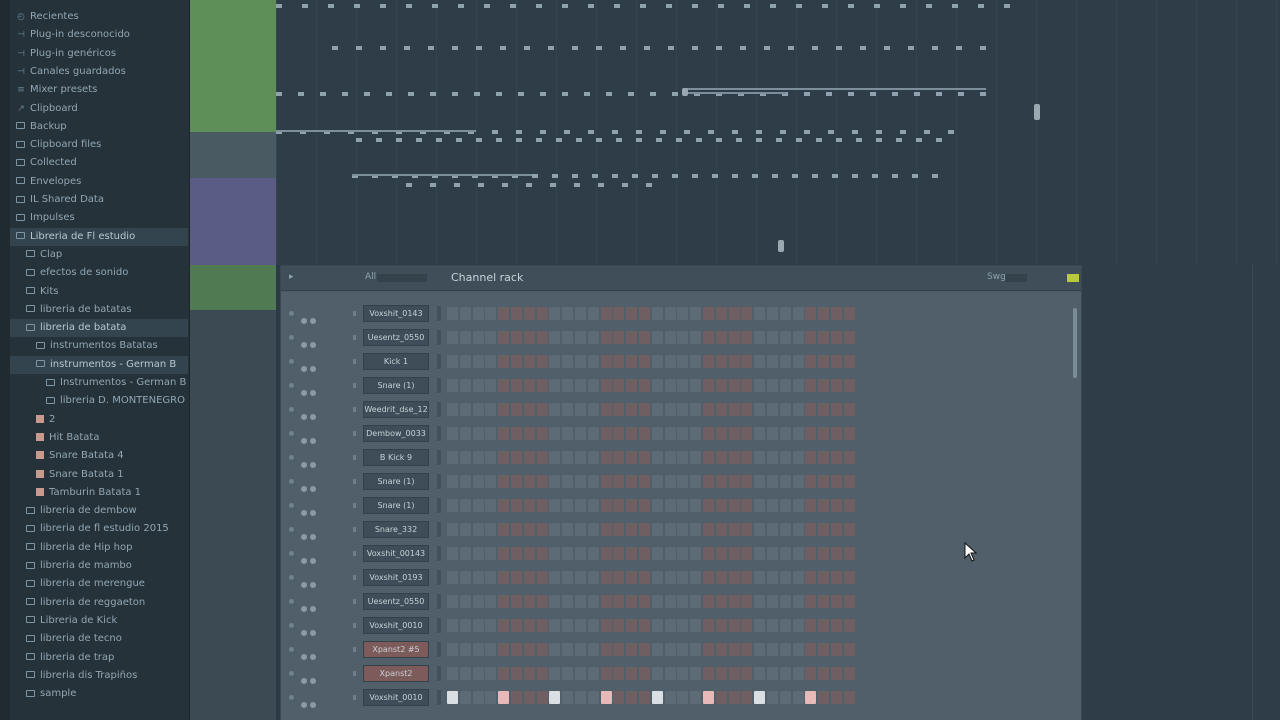 This screenshot has height=720, width=1280. I want to click on track-header-purple, so click(233, 221).